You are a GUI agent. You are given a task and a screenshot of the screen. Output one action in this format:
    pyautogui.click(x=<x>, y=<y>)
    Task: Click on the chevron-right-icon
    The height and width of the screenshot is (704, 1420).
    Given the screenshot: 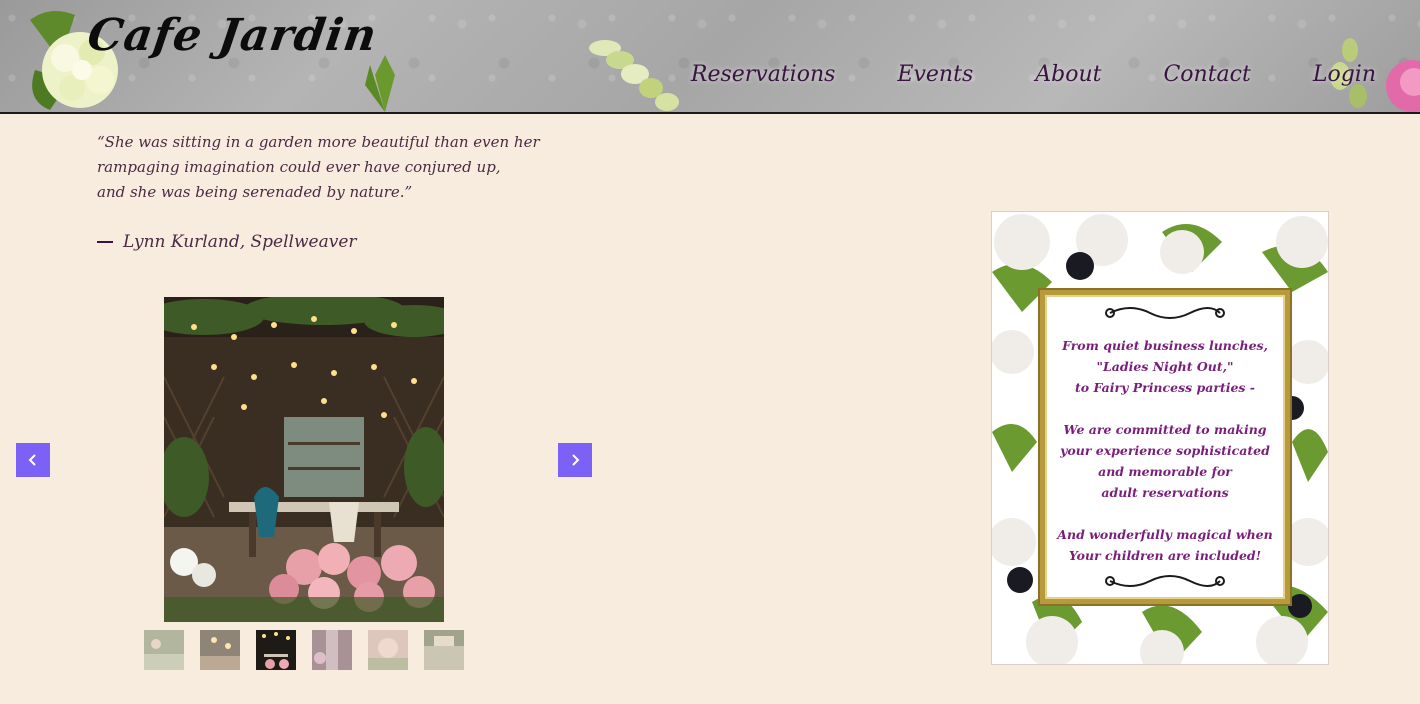 What is the action you would take?
    pyautogui.click(x=576, y=460)
    